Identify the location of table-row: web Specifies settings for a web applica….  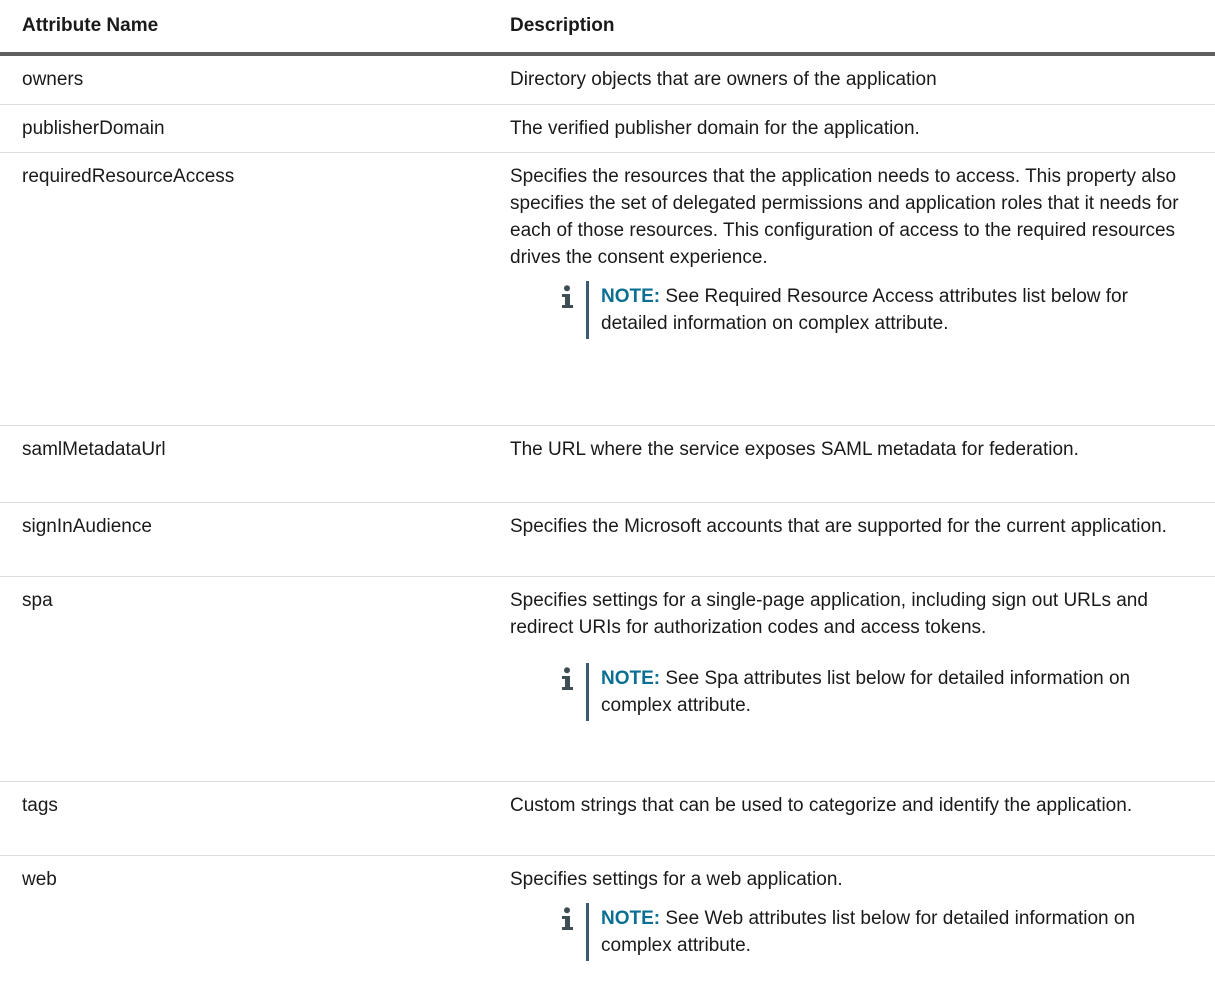
(607, 915).